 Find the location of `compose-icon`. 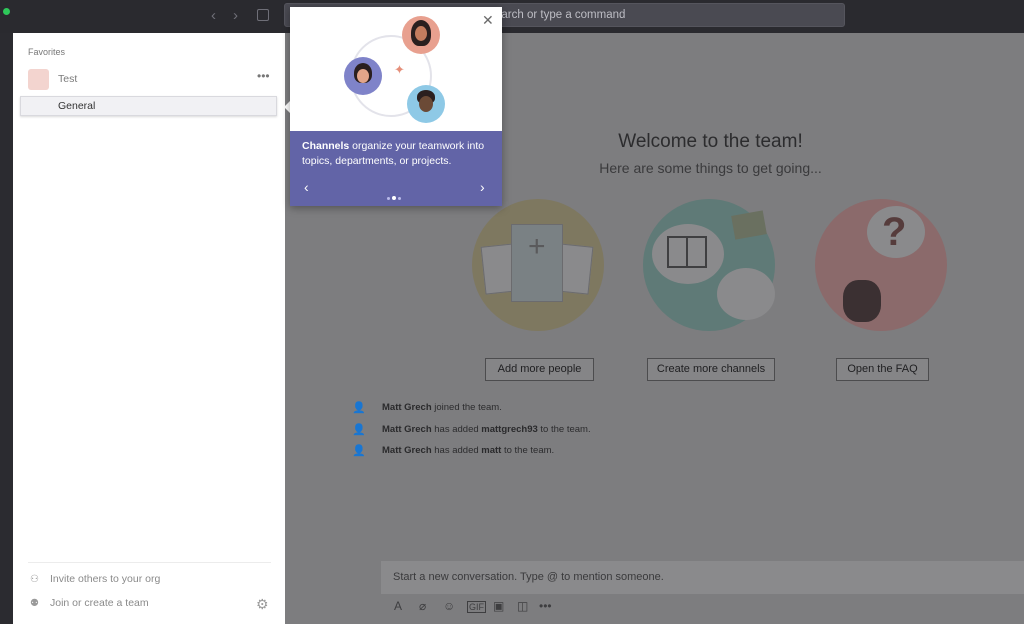

compose-icon is located at coordinates (263, 15).